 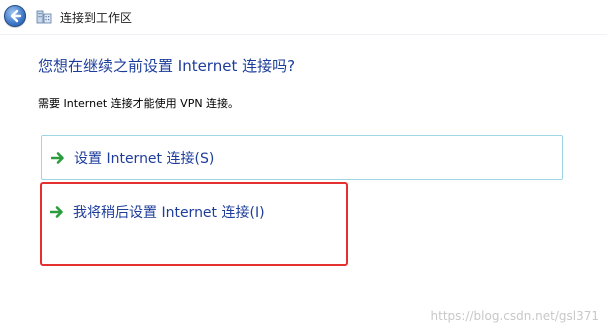 What do you see at coordinates (303, 17) in the screenshot?
I see `title-bar: 连接到工作区` at bounding box center [303, 17].